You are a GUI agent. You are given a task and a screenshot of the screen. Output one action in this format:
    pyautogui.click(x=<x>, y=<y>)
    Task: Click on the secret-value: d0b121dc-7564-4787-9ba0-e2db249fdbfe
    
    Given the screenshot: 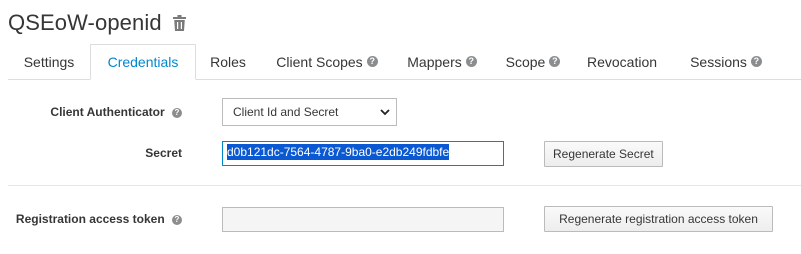 What is the action you would take?
    pyautogui.click(x=338, y=152)
    